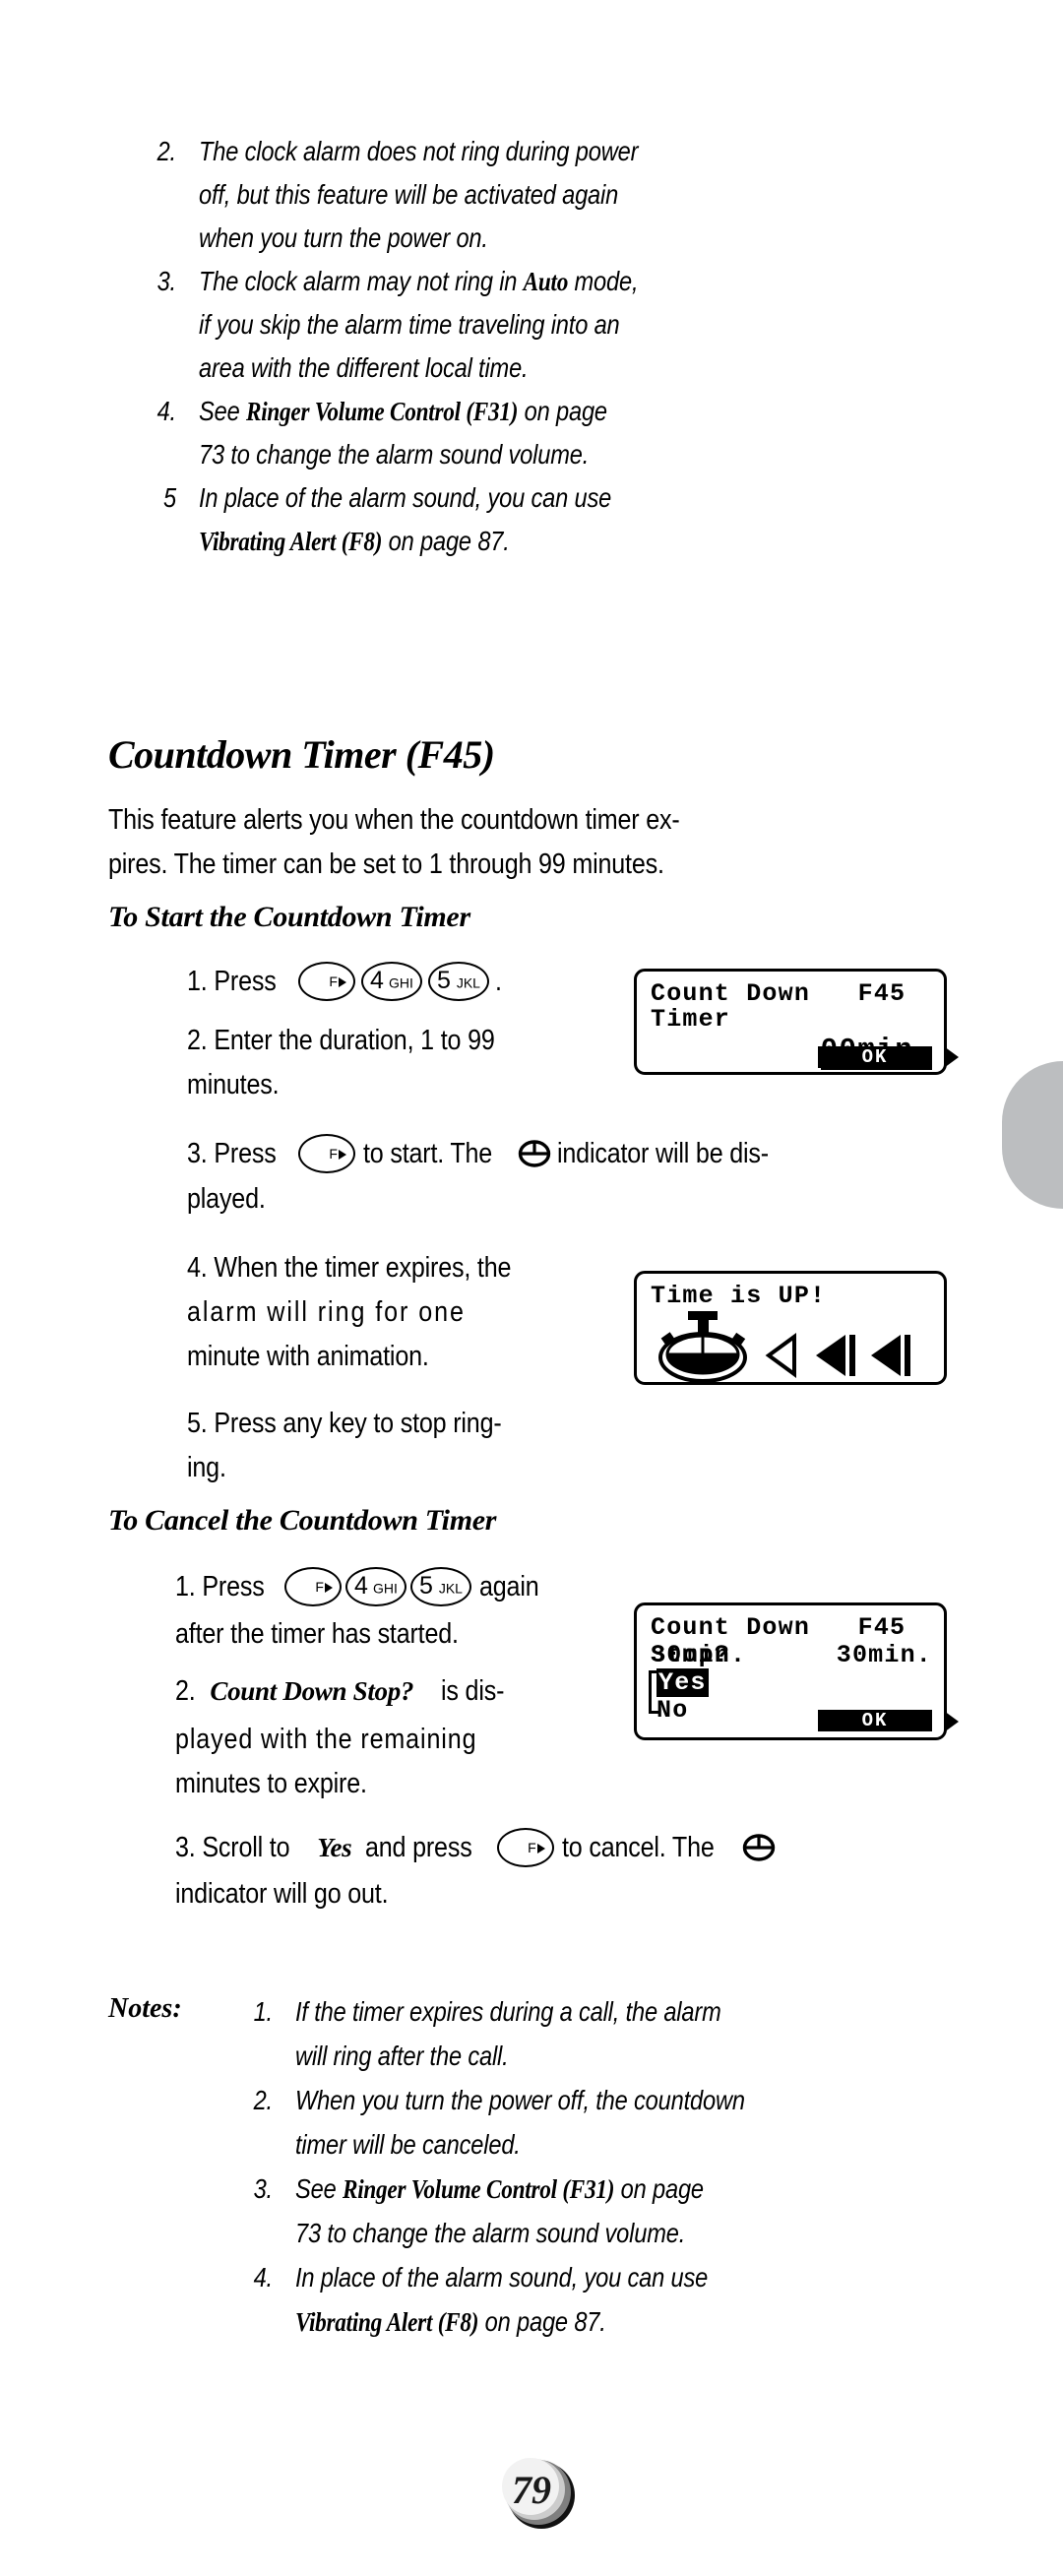 This screenshot has height=2576, width=1063. What do you see at coordinates (691, 1019) in the screenshot?
I see `lcd-line-2: Timer` at bounding box center [691, 1019].